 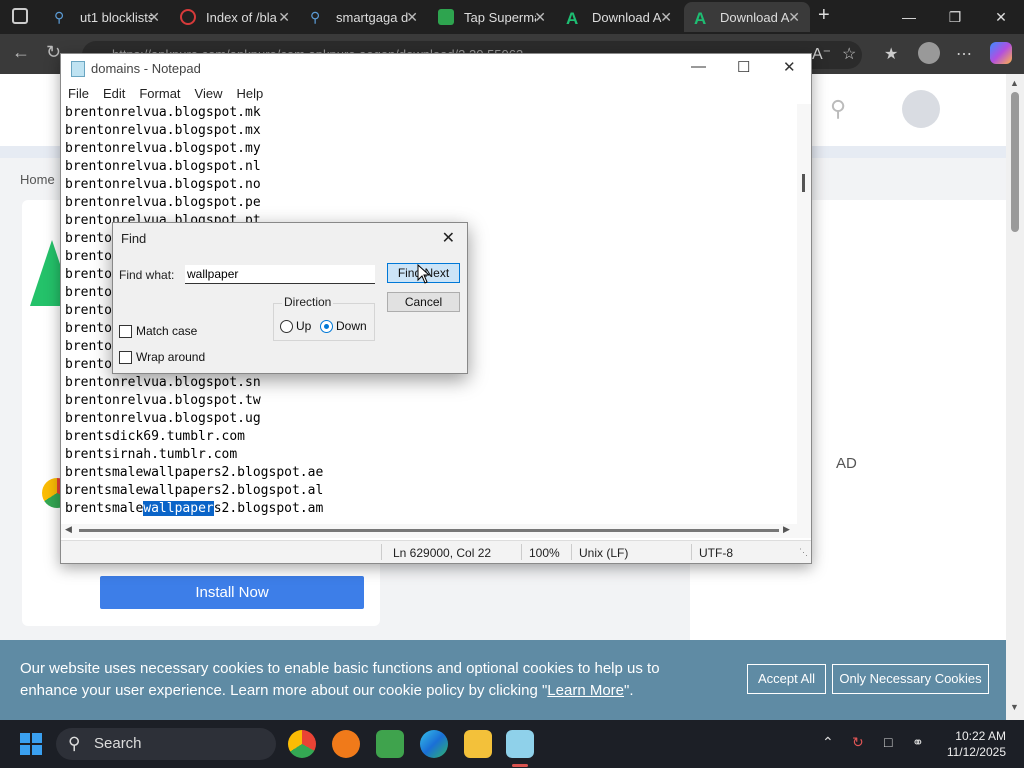 I want to click on new-tab-icon: +, so click(x=824, y=15).